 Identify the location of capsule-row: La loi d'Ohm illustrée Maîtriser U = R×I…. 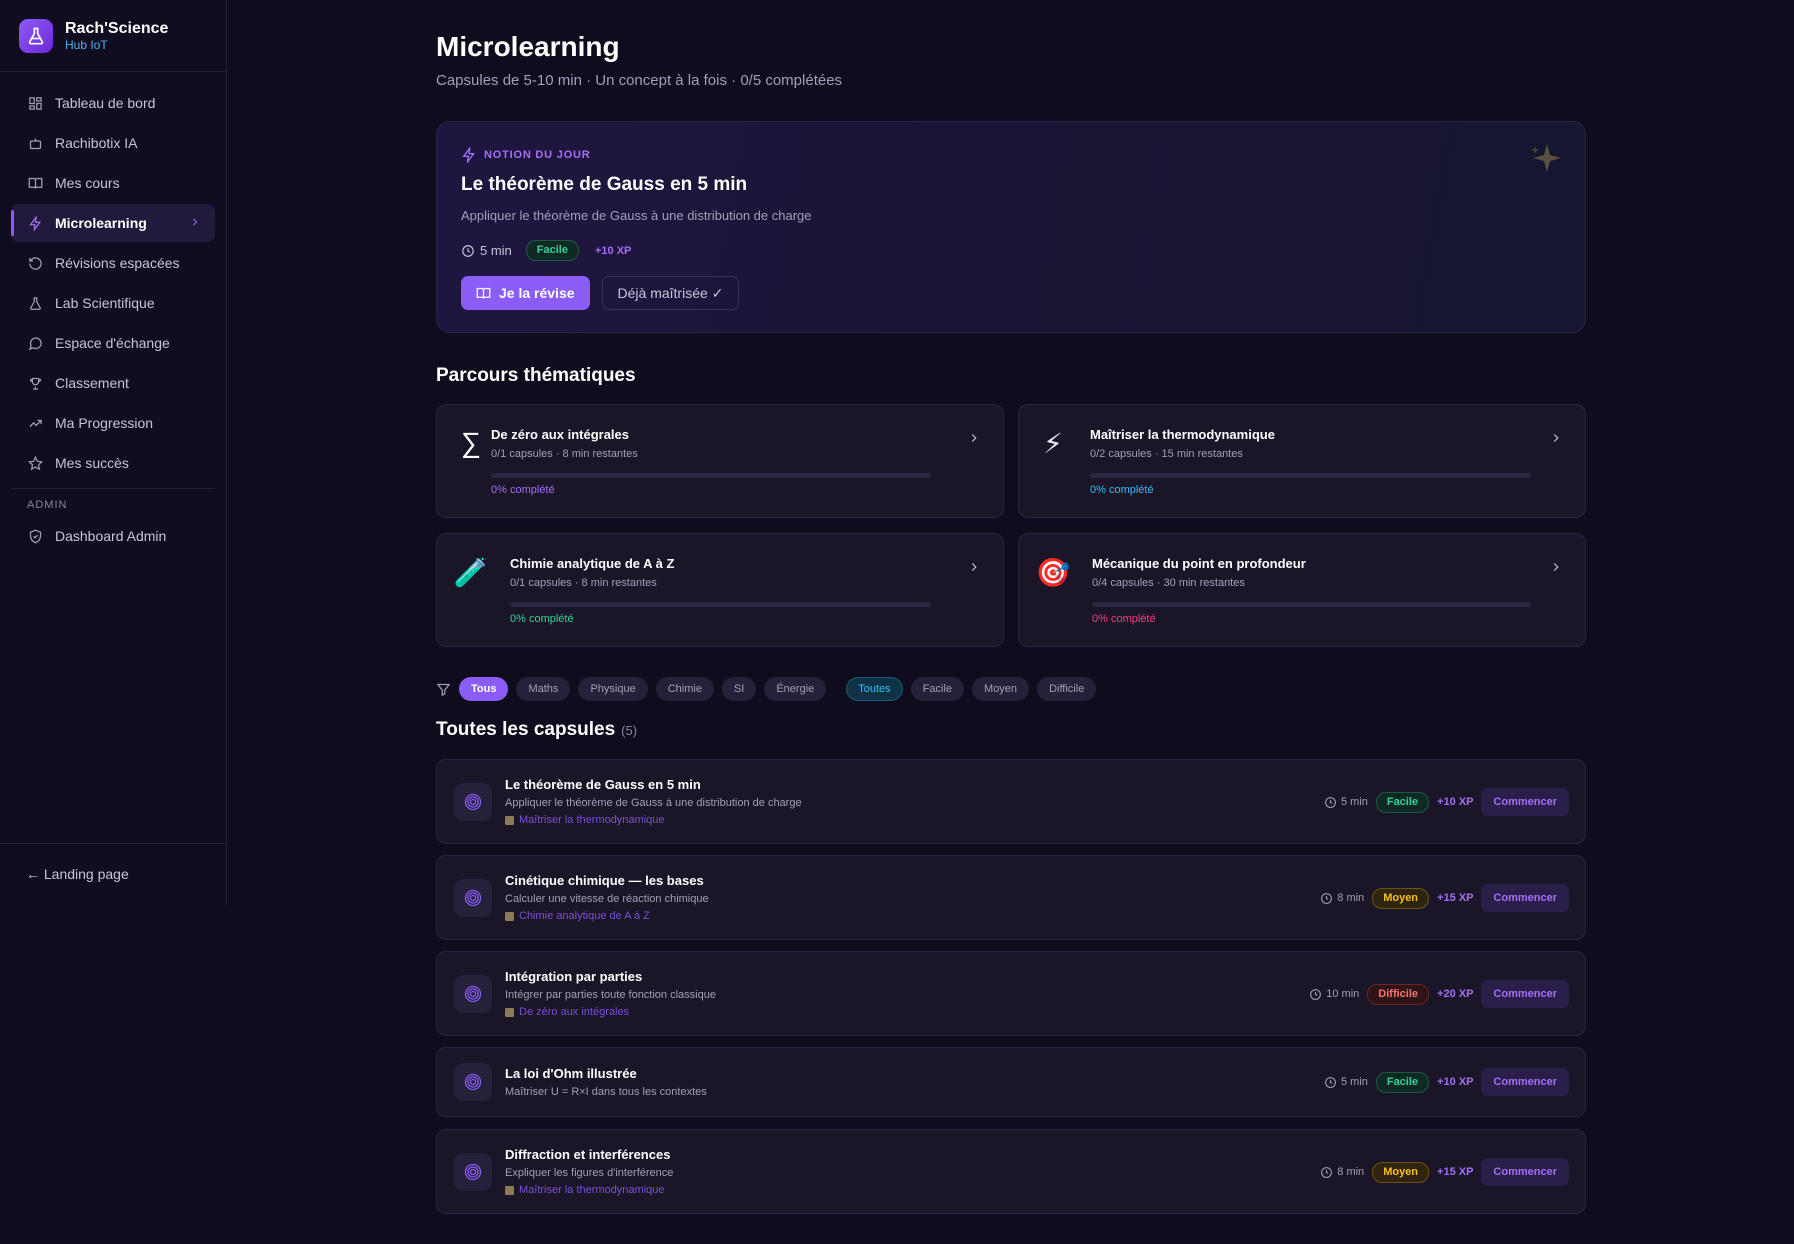
(1011, 1082).